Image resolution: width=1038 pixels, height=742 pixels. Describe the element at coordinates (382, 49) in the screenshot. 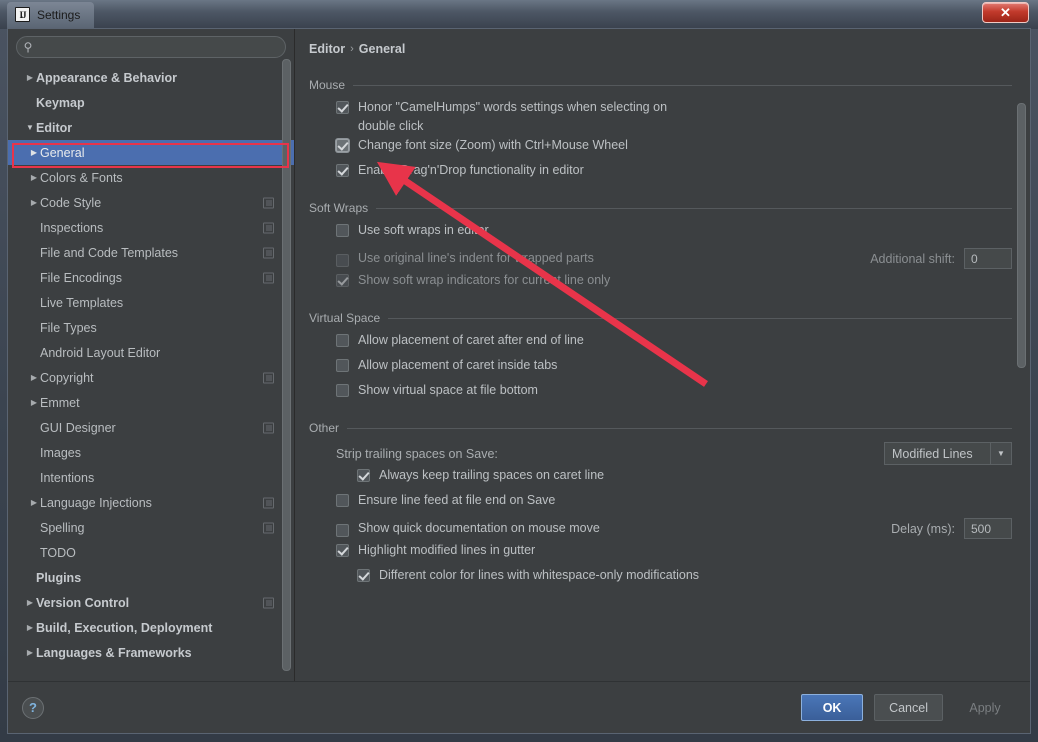

I see `breadcrumb-leaf: General` at that location.